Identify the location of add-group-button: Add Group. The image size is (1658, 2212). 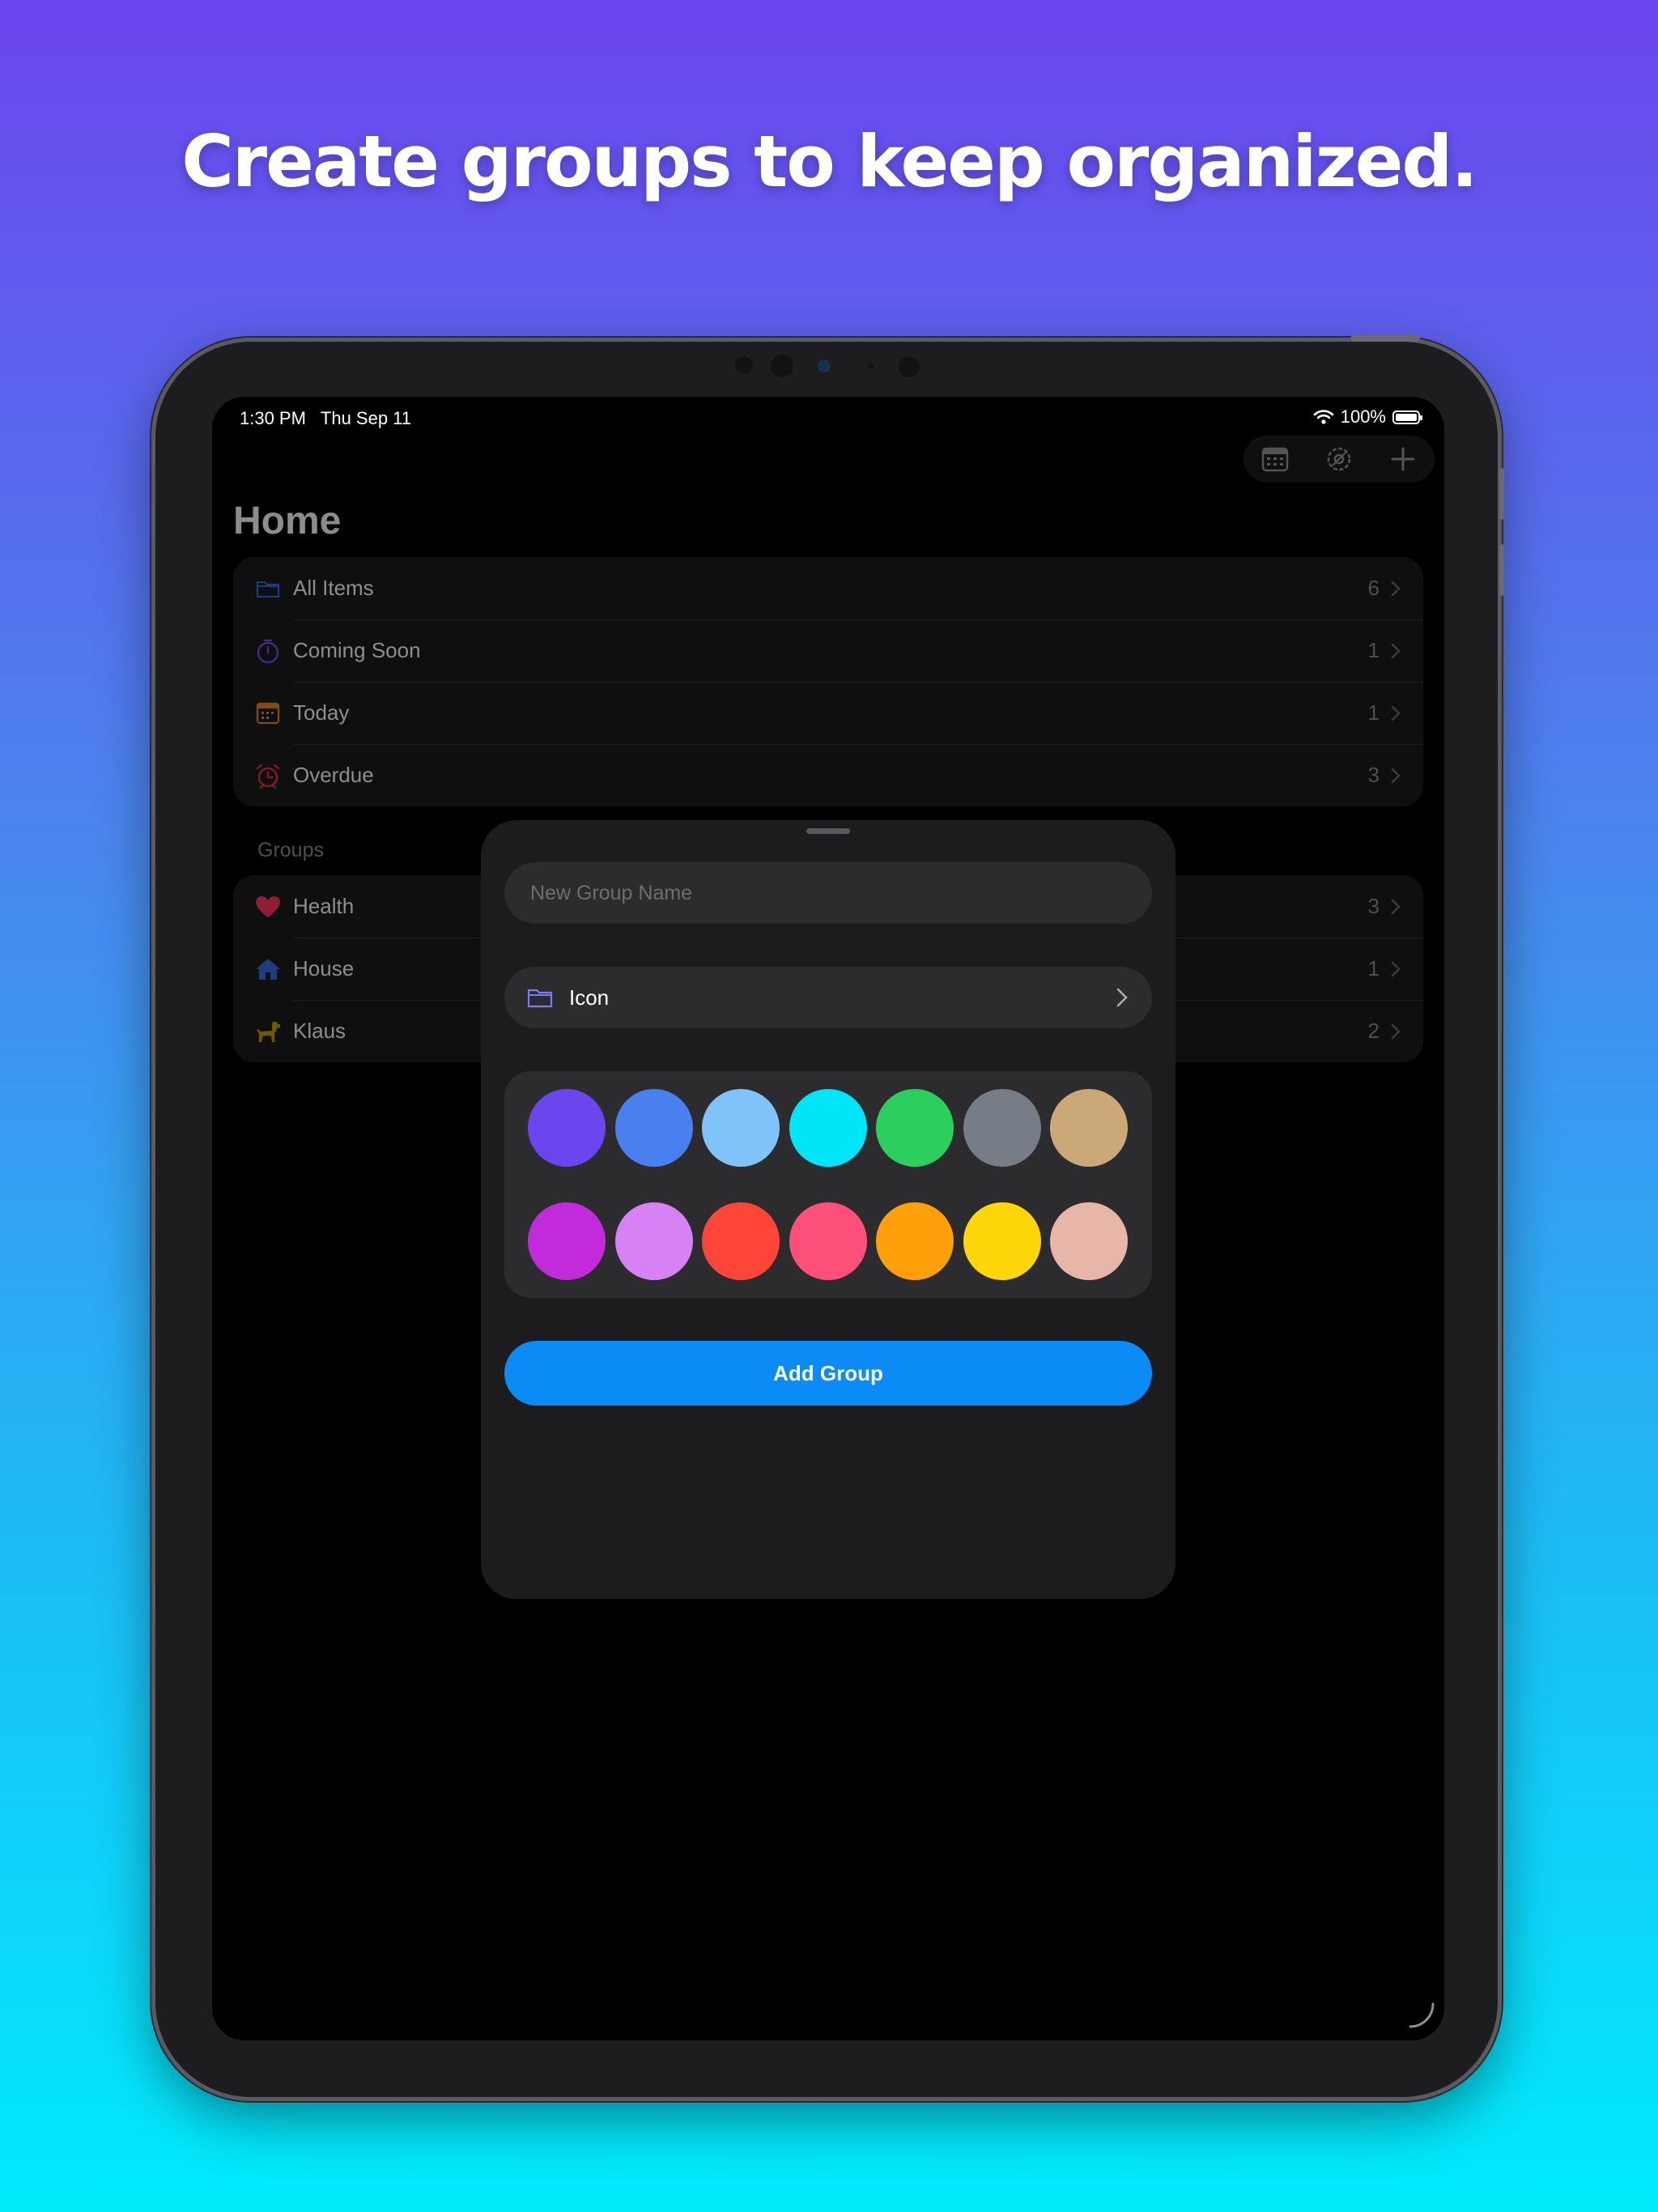
(828, 1373).